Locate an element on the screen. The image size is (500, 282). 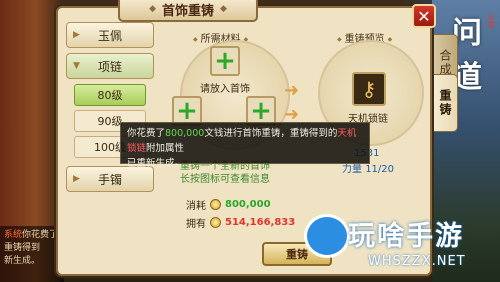
reforge-result-tooltip: 你花费了800,000文钱进行首饰重铸，重铸得到的天机锁链附加属性 已重新生成。 is located at coordinates (245, 145).